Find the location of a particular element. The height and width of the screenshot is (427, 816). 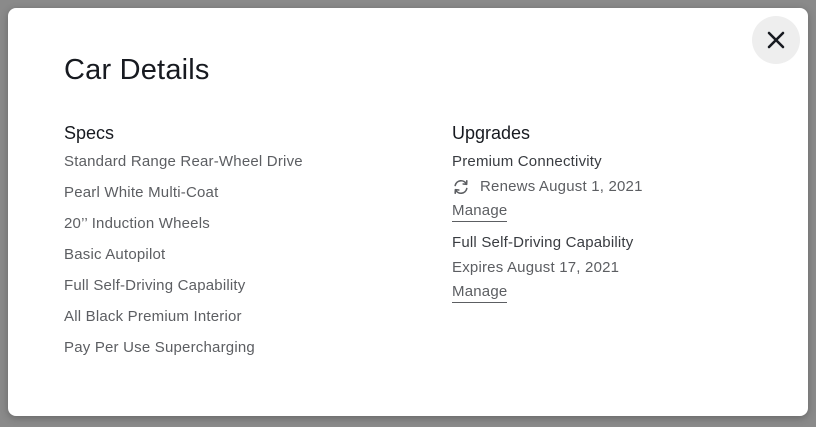

upgrade-name: Full Self-Driving Capability is located at coordinates (543, 242).